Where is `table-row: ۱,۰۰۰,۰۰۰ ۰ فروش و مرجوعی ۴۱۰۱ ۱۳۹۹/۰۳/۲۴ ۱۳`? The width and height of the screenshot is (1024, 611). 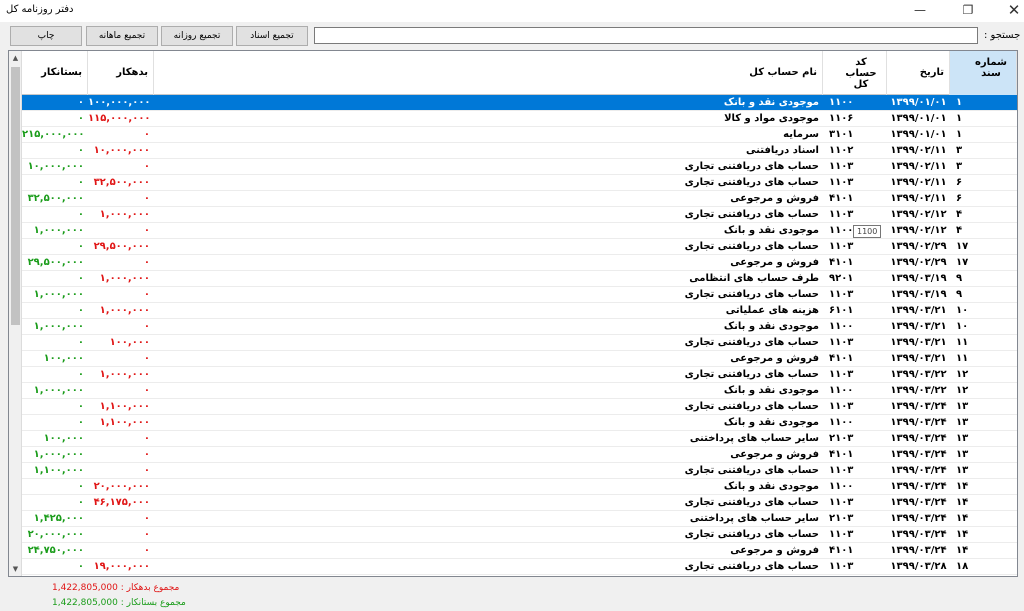
table-row: ۱,۰۰۰,۰۰۰ ۰ فروش و مرجوعی ۴۱۰۱ ۱۳۹۹/۰۳/۲۴ ۱۳ is located at coordinates (519, 455).